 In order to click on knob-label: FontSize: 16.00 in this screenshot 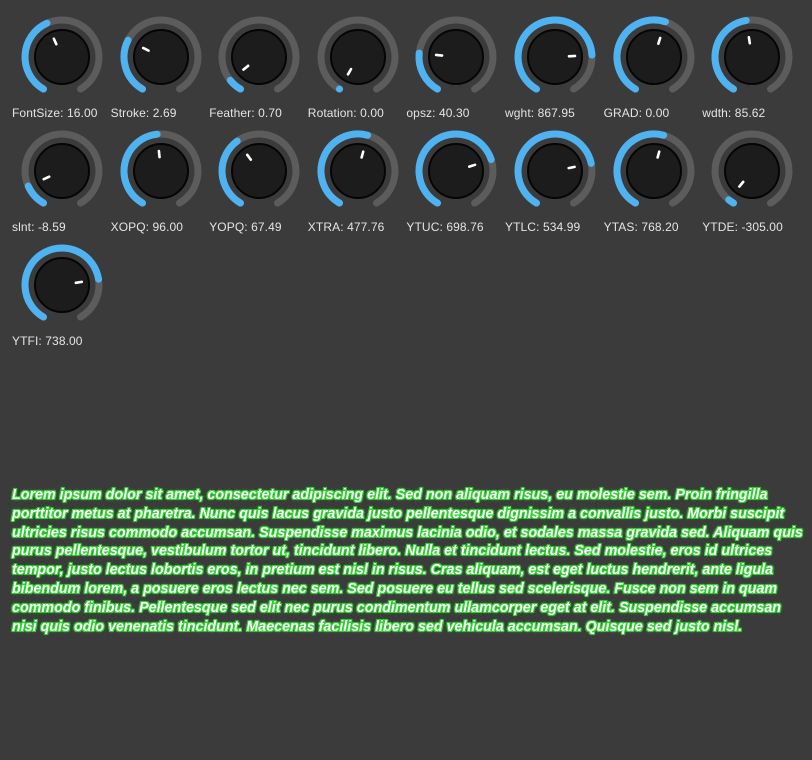, I will do `click(55, 113)`.